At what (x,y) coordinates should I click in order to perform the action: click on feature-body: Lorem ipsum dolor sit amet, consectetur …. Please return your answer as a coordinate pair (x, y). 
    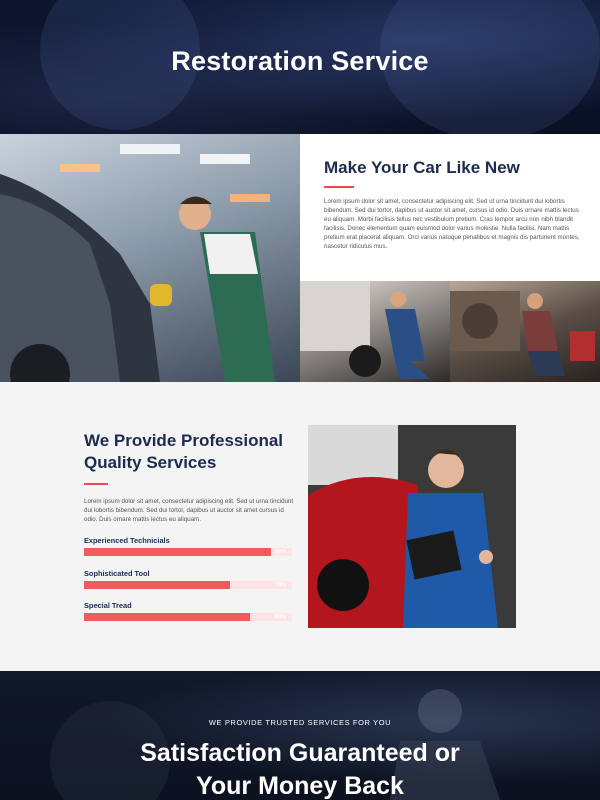
    Looking at the image, I should click on (452, 224).